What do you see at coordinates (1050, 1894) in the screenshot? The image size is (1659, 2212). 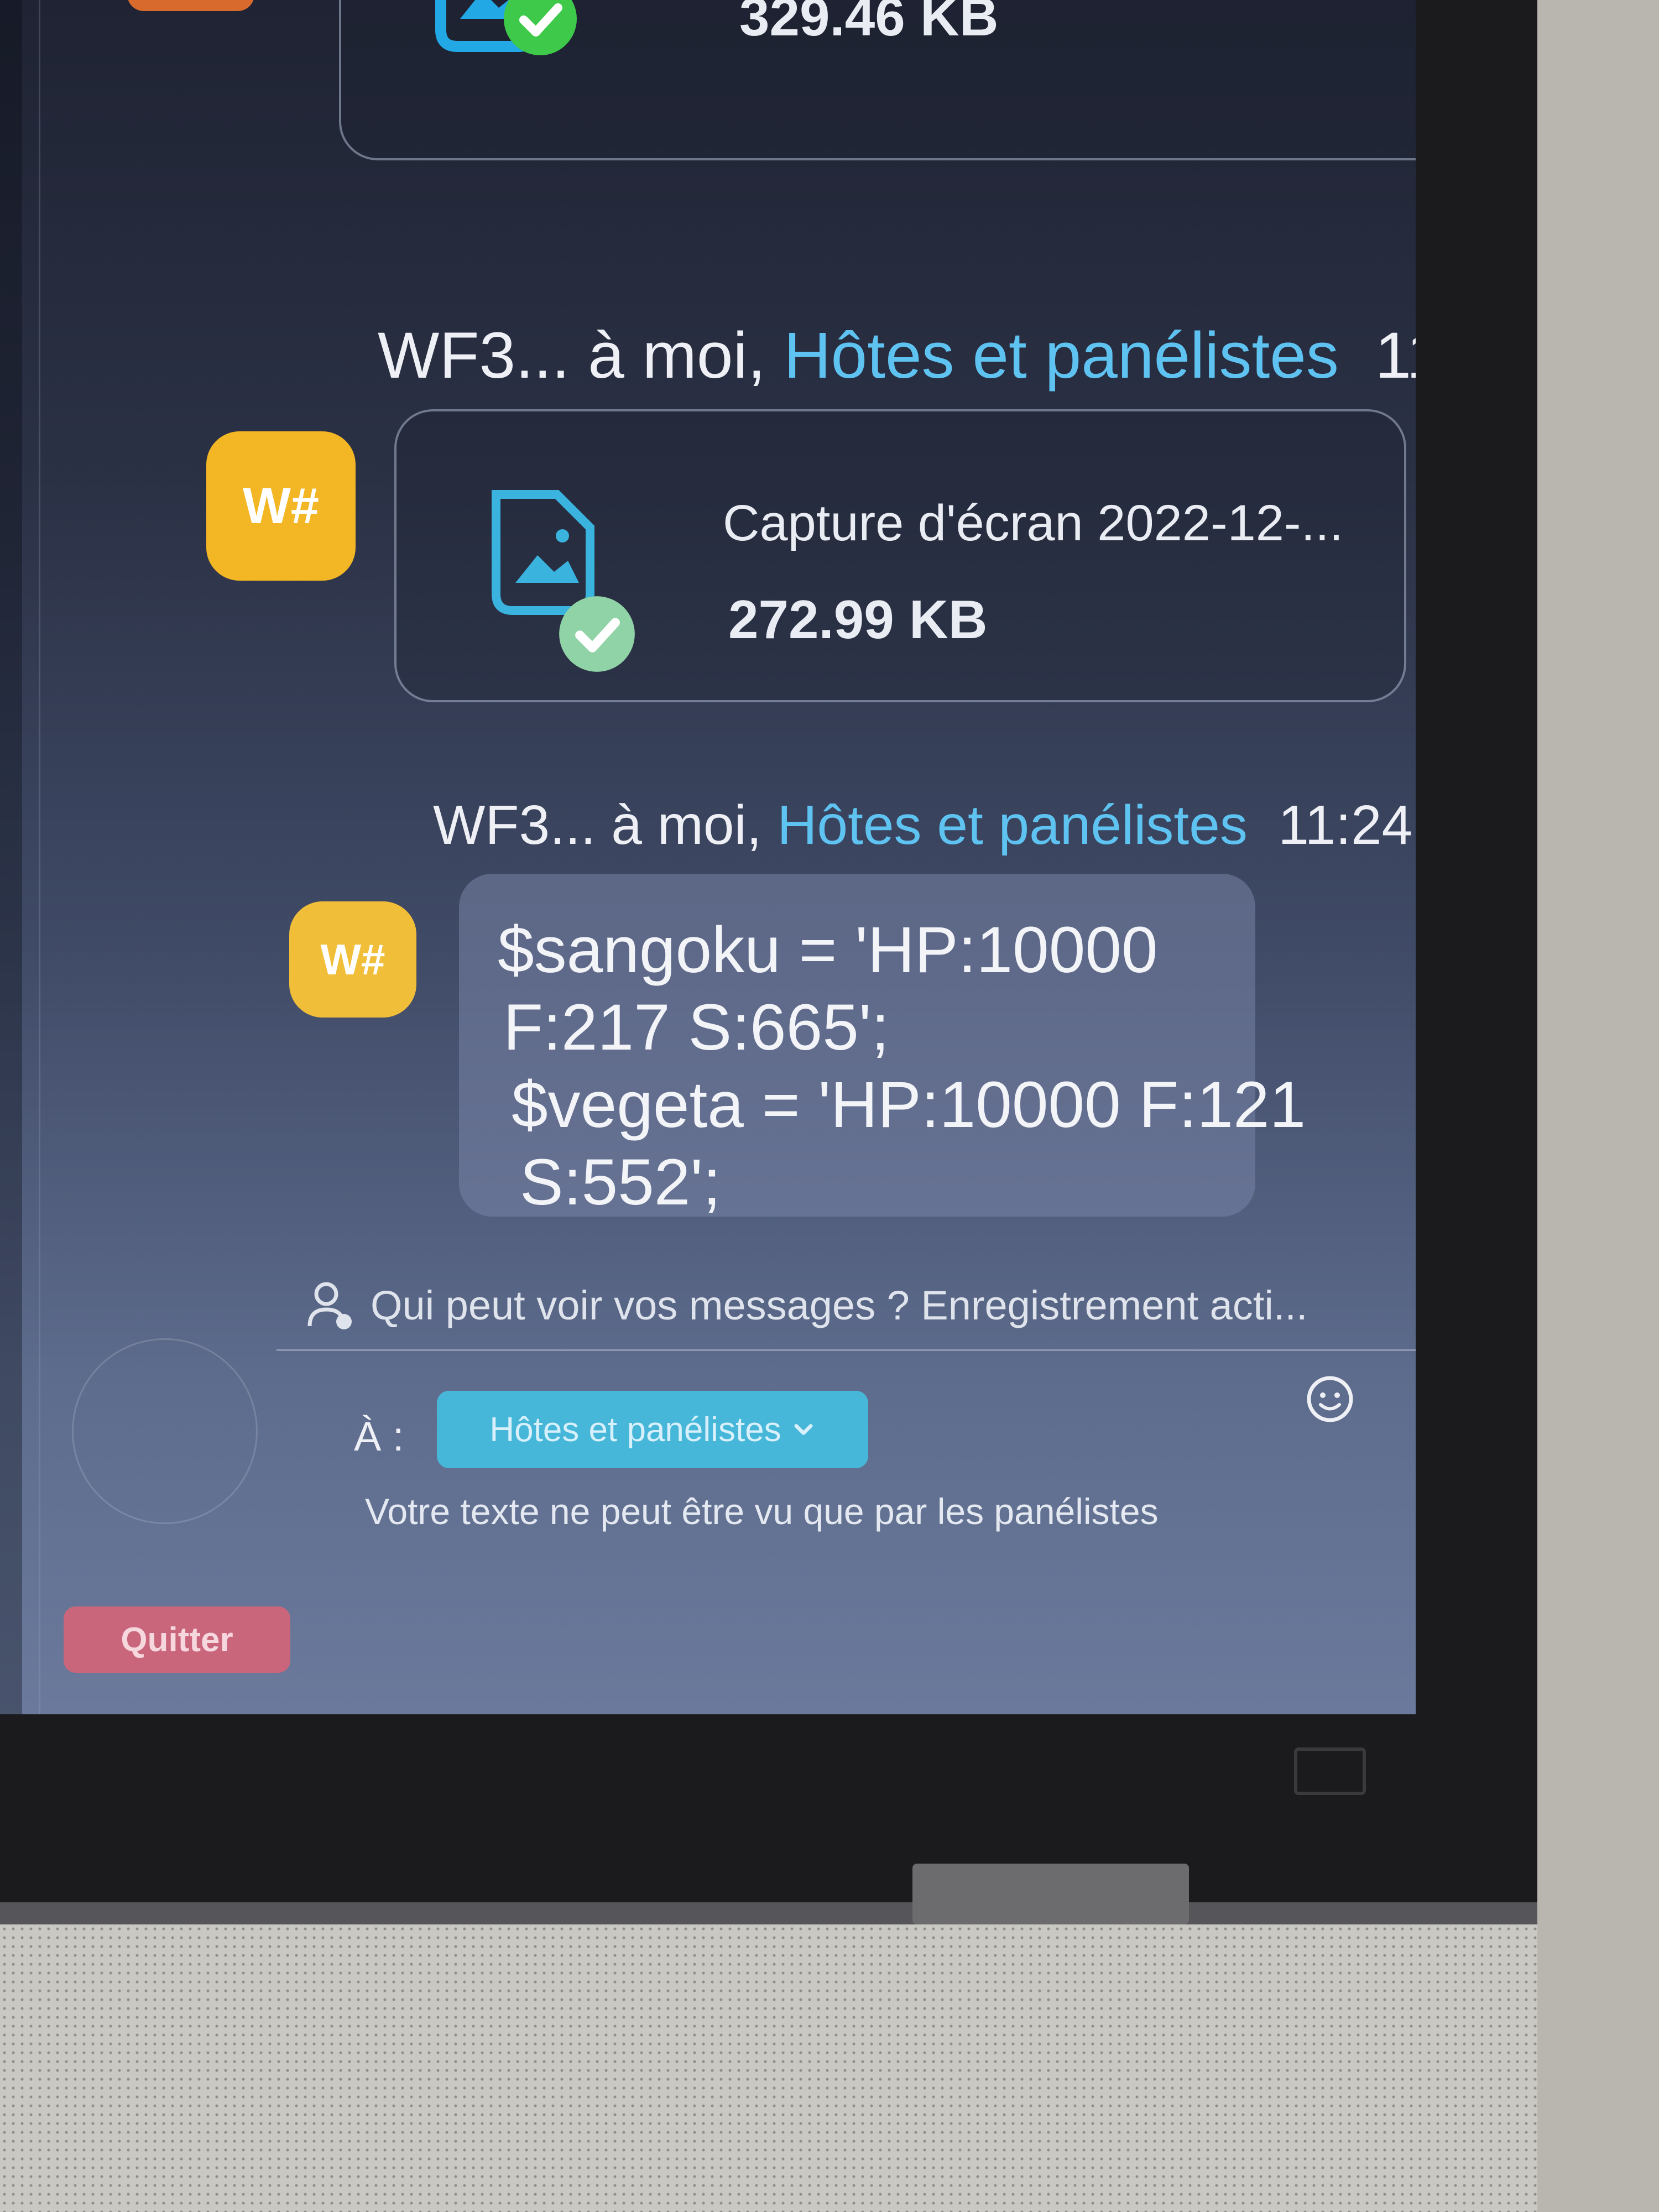 I see `laptop-hinge` at bounding box center [1050, 1894].